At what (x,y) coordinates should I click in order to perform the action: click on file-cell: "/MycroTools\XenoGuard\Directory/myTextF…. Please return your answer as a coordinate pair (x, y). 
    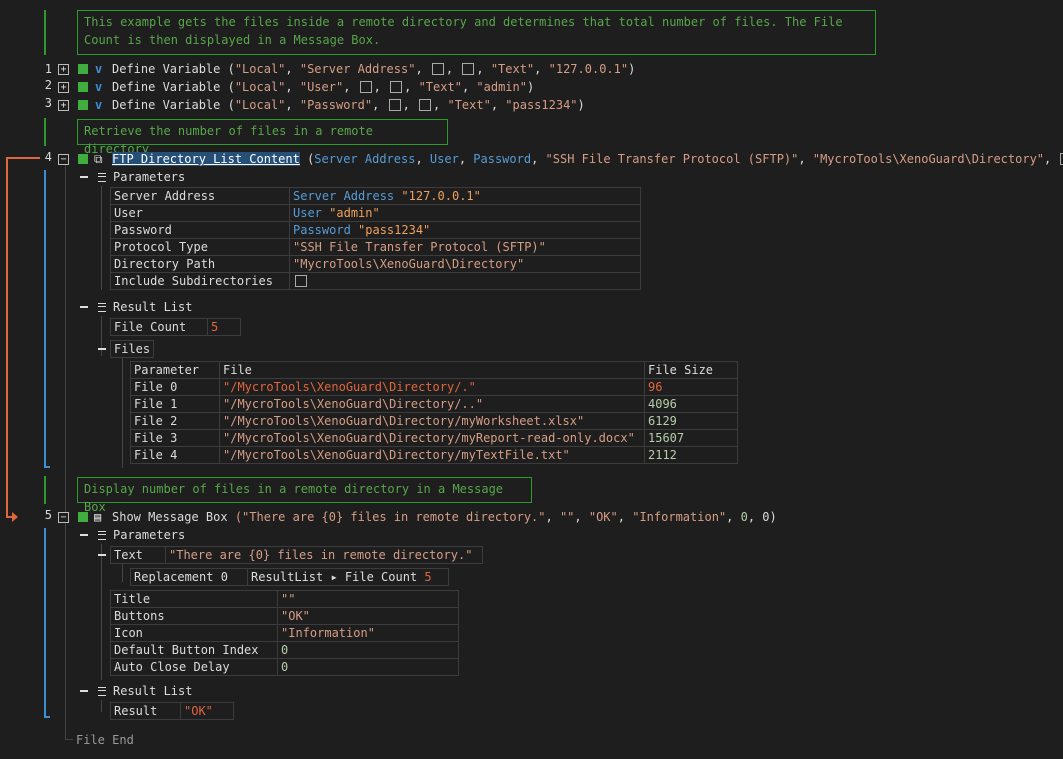
    Looking at the image, I should click on (432, 455).